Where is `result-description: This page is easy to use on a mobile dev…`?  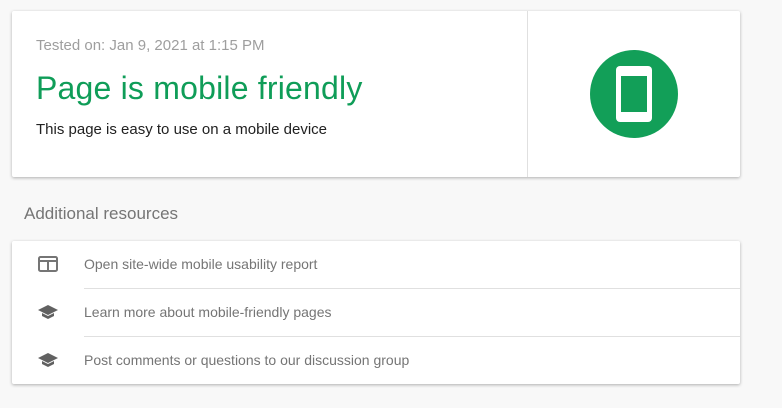
result-description: This page is easy to use on a mobile dev… is located at coordinates (181, 129).